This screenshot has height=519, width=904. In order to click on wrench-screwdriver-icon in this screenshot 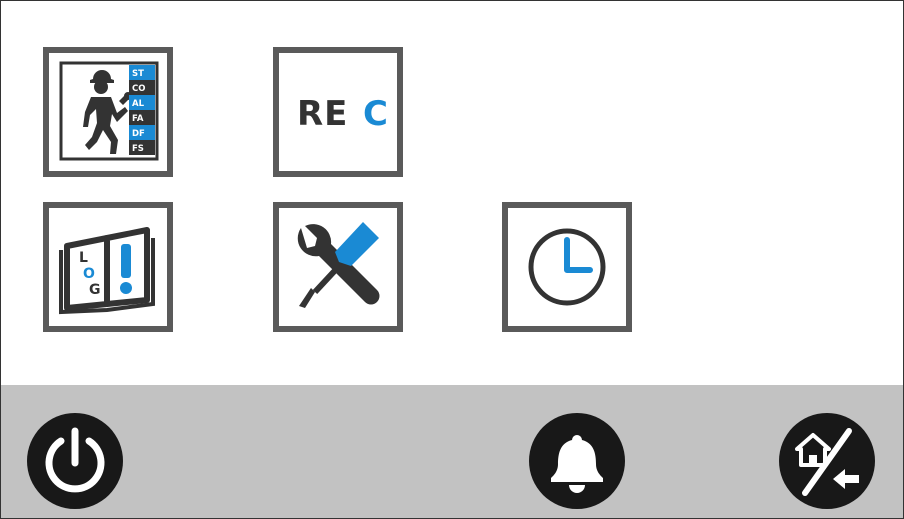, I will do `click(338, 265)`.